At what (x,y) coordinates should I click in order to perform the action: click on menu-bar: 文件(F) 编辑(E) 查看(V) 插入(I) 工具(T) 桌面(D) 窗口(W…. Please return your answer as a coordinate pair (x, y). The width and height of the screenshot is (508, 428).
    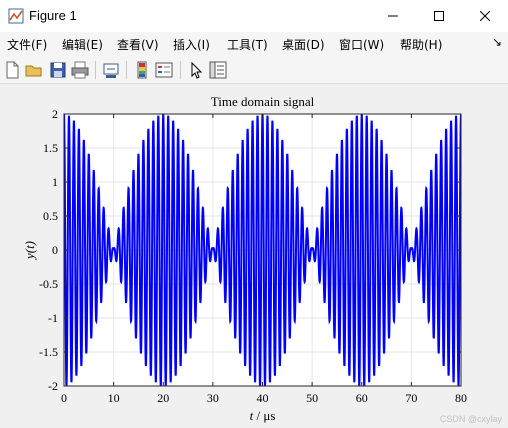
    Looking at the image, I should click on (254, 44).